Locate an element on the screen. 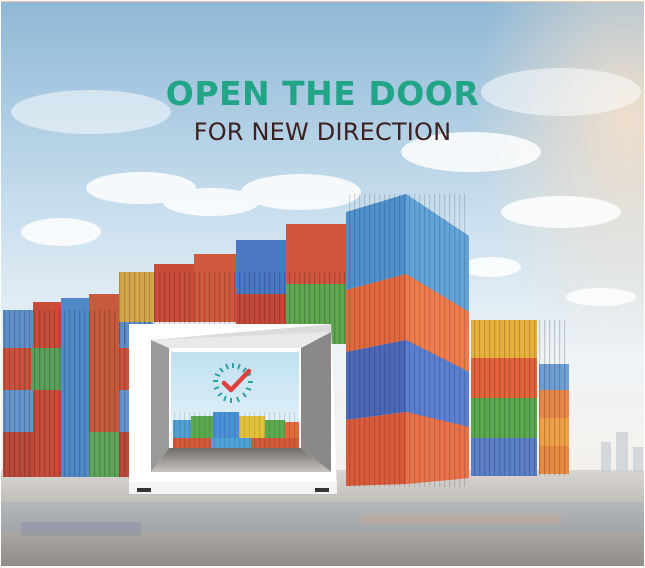  door-screen is located at coordinates (235, 400).